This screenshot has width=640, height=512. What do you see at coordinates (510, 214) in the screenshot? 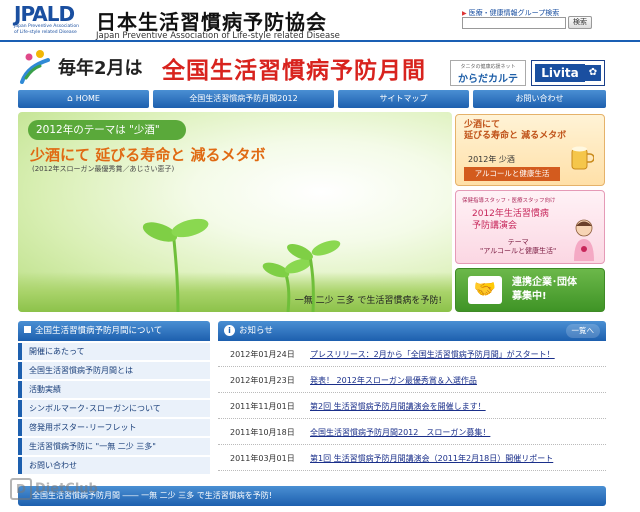
I see `sp2-title-line-1: 2012年生活習慣病` at bounding box center [510, 214].